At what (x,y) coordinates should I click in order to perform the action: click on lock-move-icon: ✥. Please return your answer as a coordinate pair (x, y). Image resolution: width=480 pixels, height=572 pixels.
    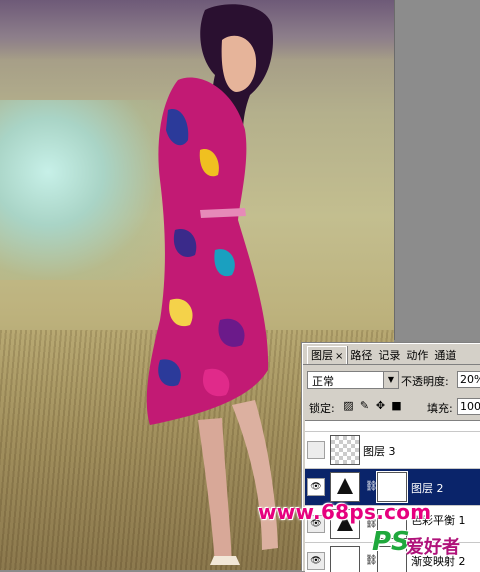
    Looking at the image, I should click on (380, 405).